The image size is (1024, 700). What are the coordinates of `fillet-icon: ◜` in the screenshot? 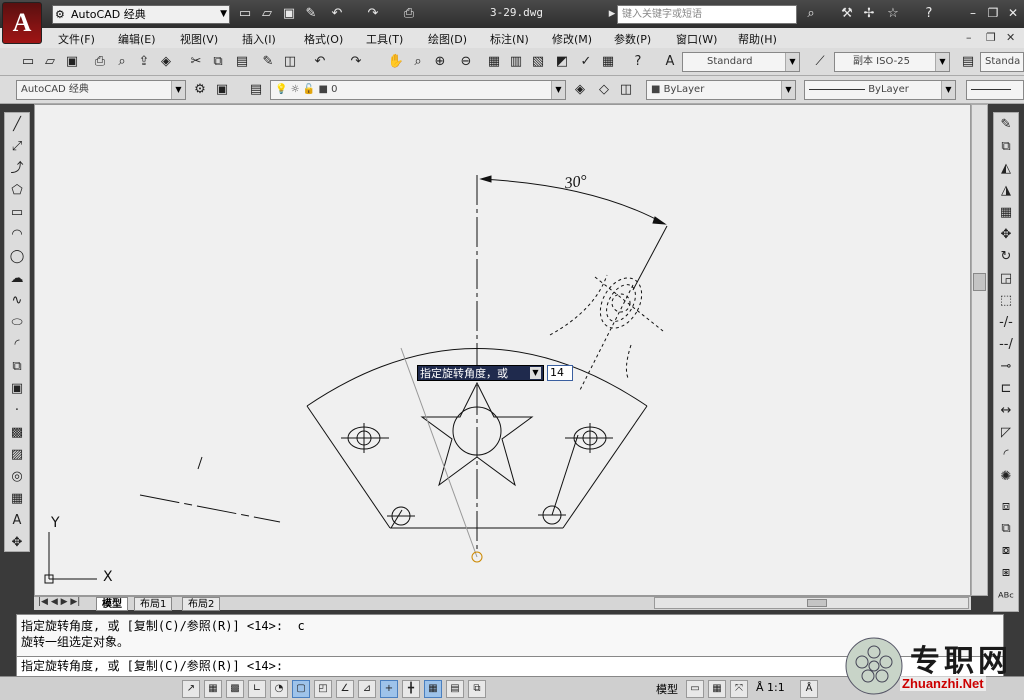 It's located at (1006, 455).